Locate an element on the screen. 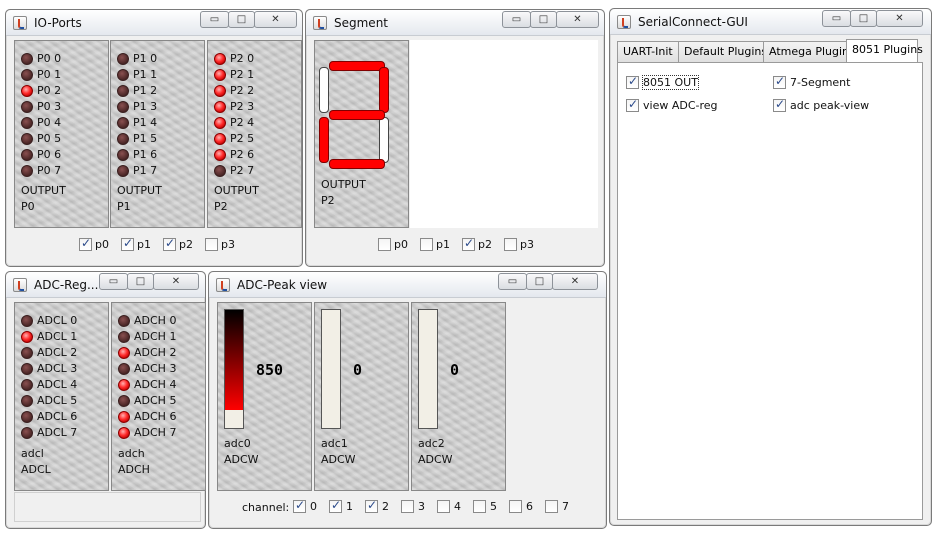  tab-8051-plugins: 8051 Plugins is located at coordinates (884, 50).